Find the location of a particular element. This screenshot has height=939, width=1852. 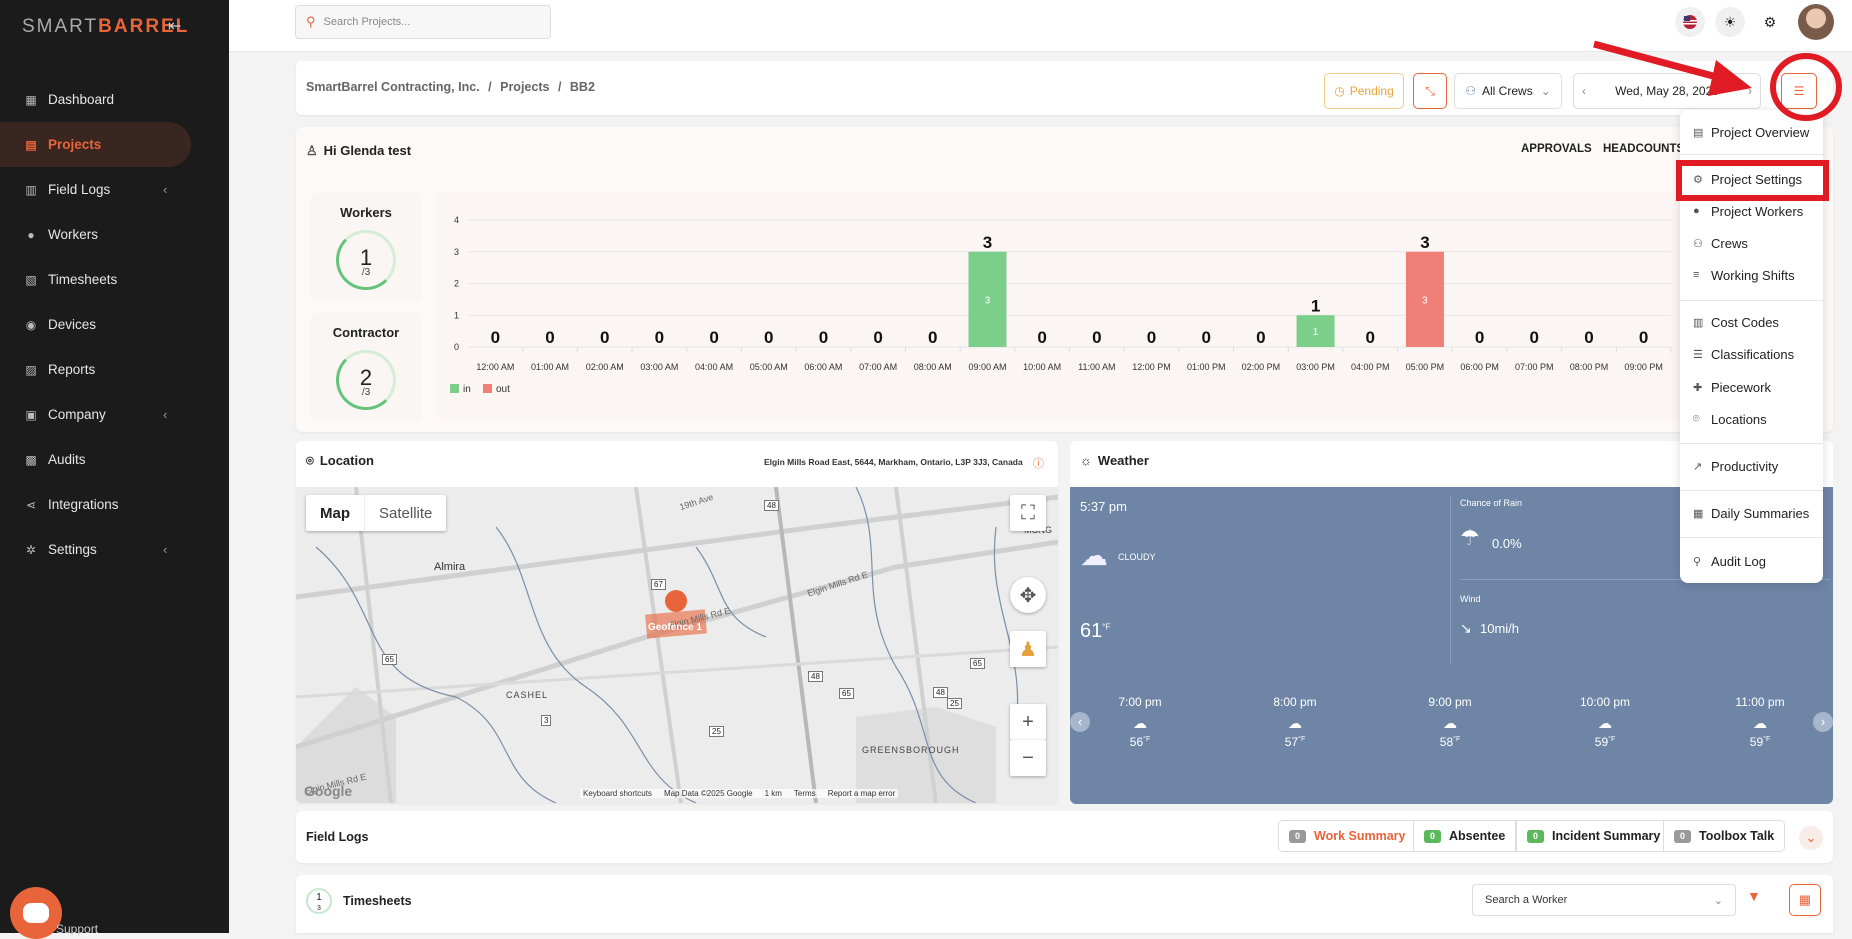

cloudy-icon: ☁ is located at coordinates (1094, 555).